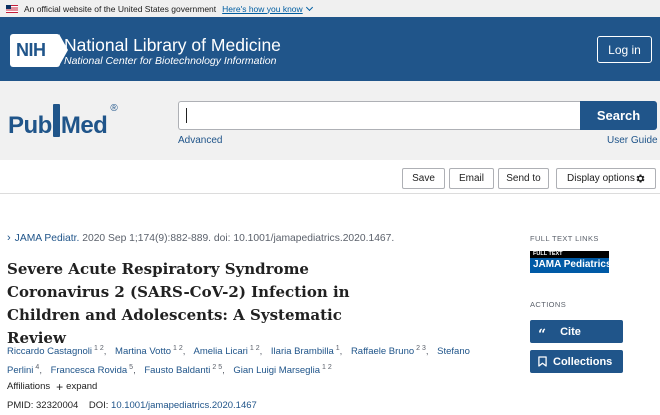  What do you see at coordinates (423, 178) in the screenshot?
I see `save-button: Save` at bounding box center [423, 178].